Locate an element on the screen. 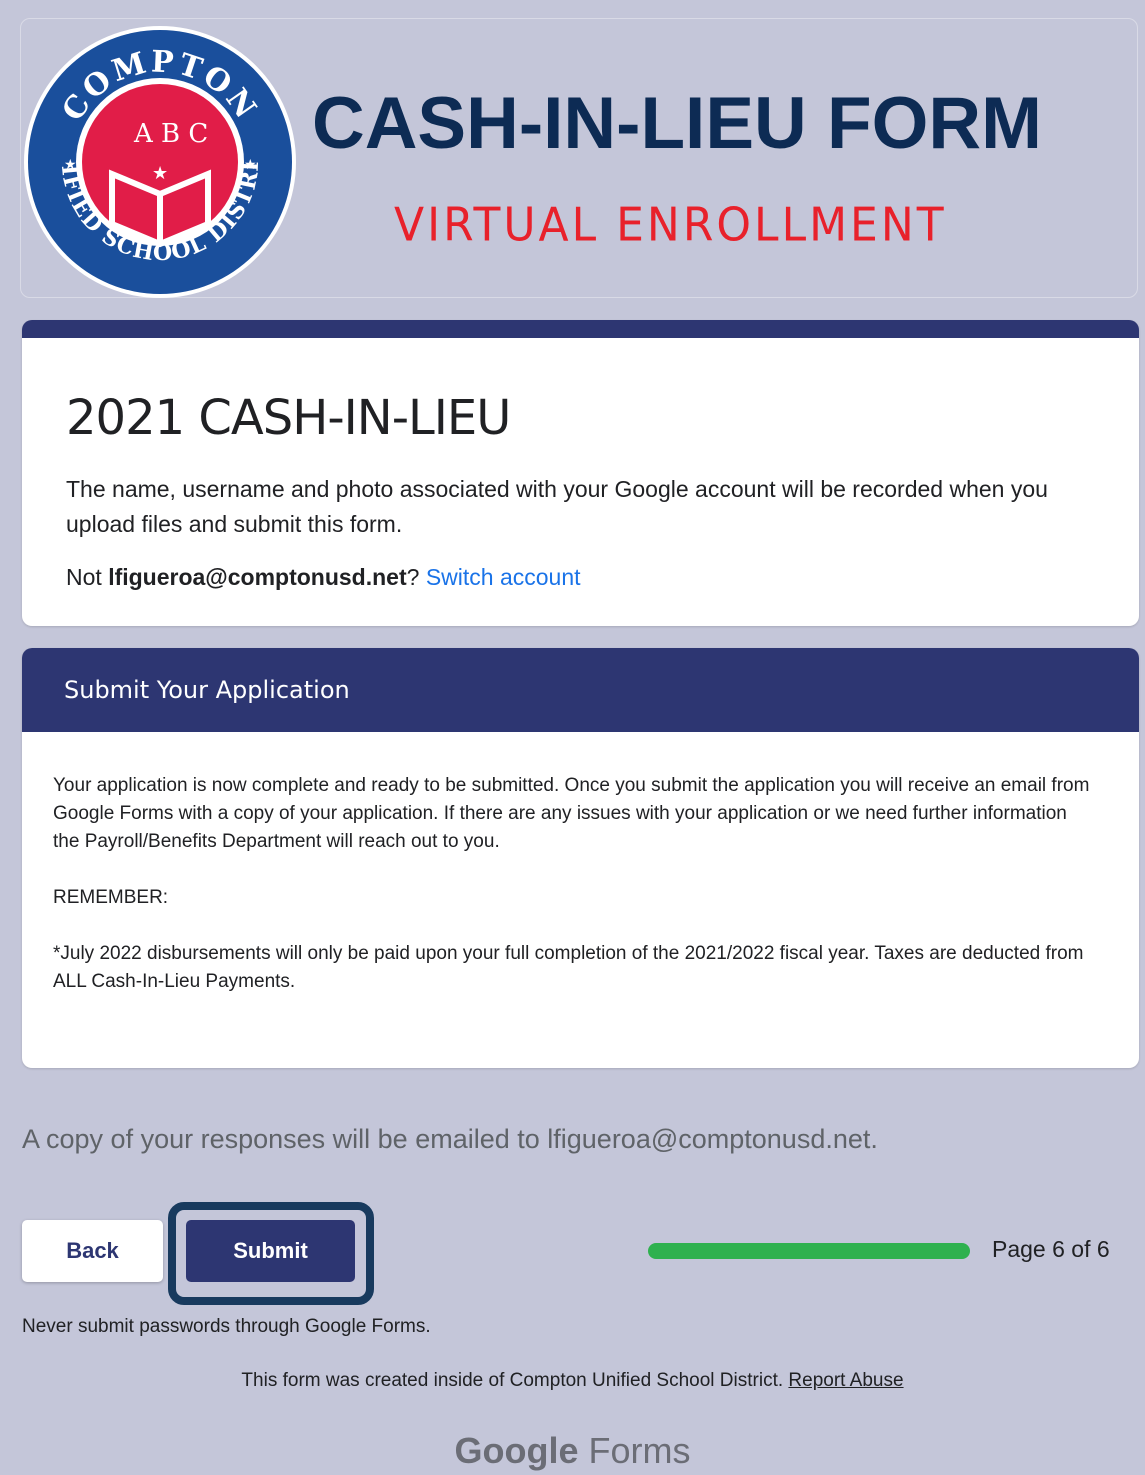  progress-fill is located at coordinates (809, 1251).